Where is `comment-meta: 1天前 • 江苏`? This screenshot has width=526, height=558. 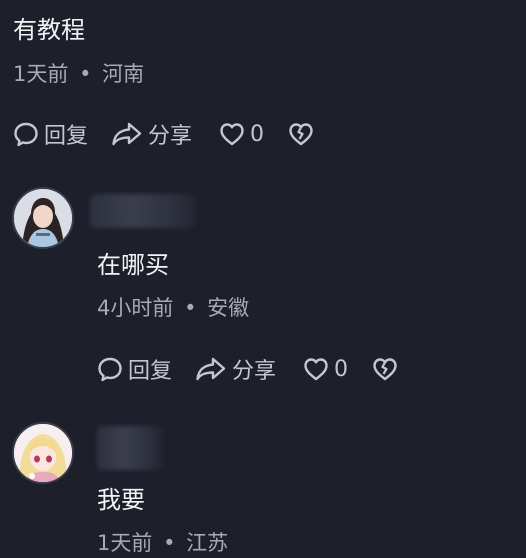
comment-meta: 1天前 • 江苏 is located at coordinates (162, 542).